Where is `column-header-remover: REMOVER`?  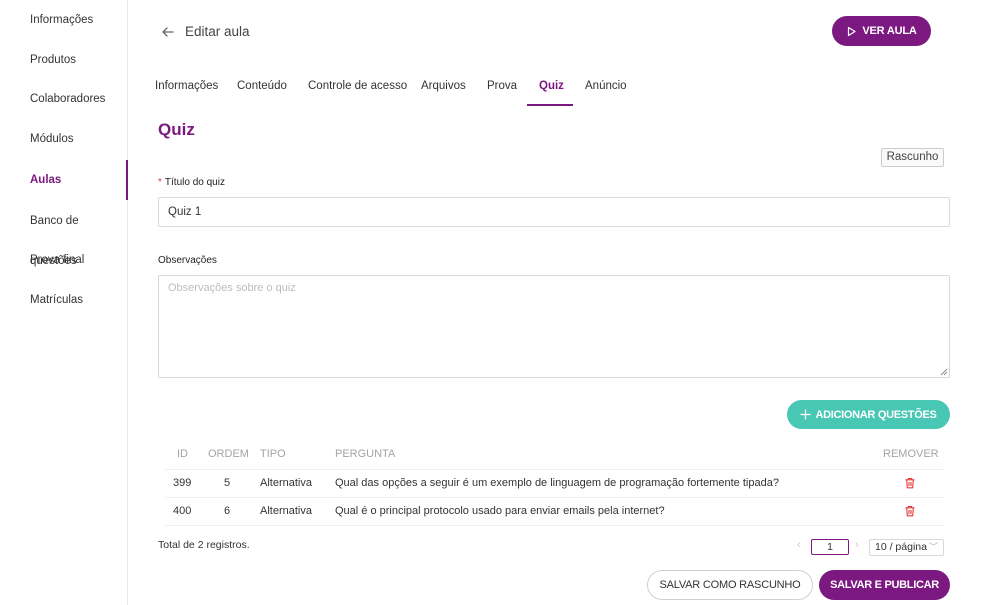 column-header-remover: REMOVER is located at coordinates (911, 454).